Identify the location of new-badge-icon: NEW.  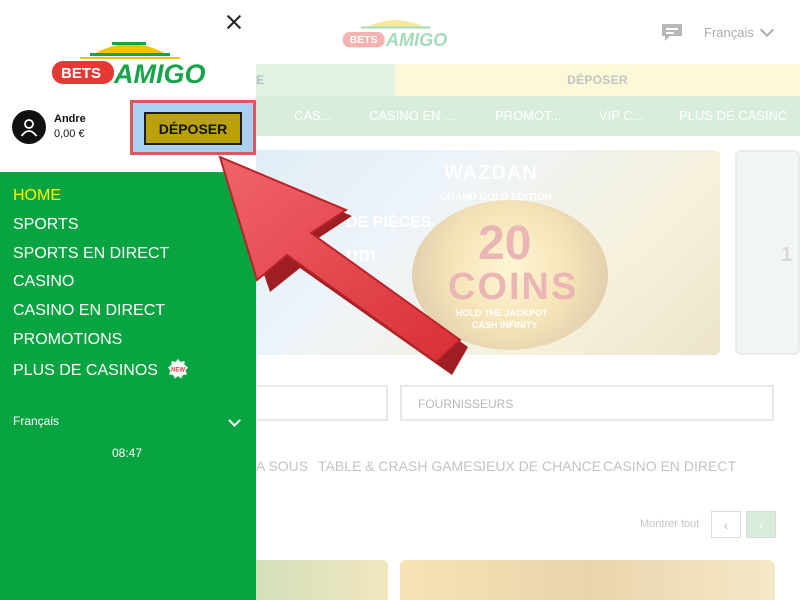
(178, 368).